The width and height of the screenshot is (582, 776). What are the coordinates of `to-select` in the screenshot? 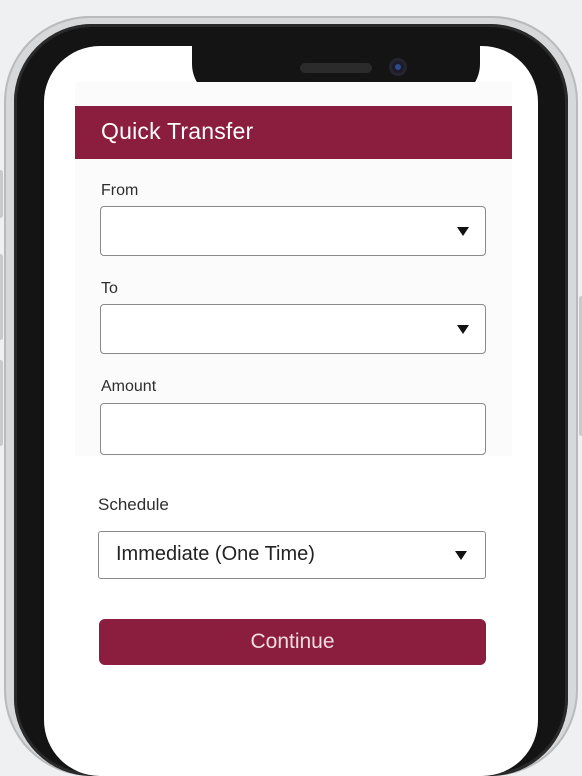 It's located at (293, 329).